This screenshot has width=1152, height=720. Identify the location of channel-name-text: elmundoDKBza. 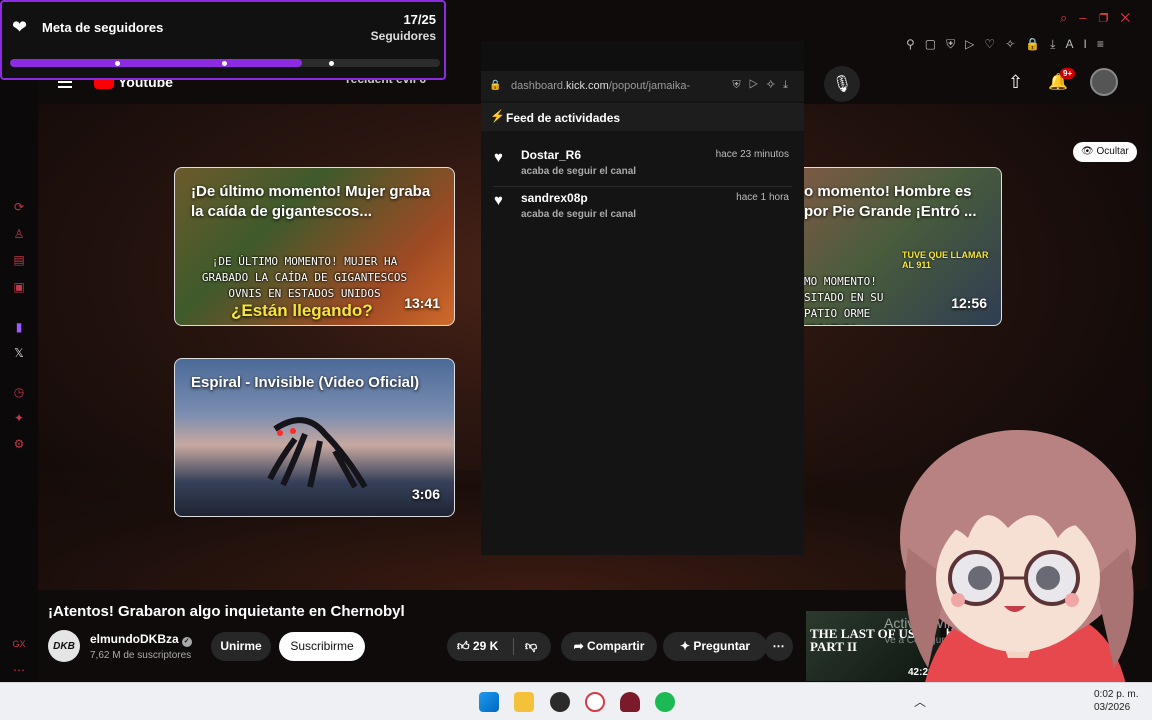
(134, 639).